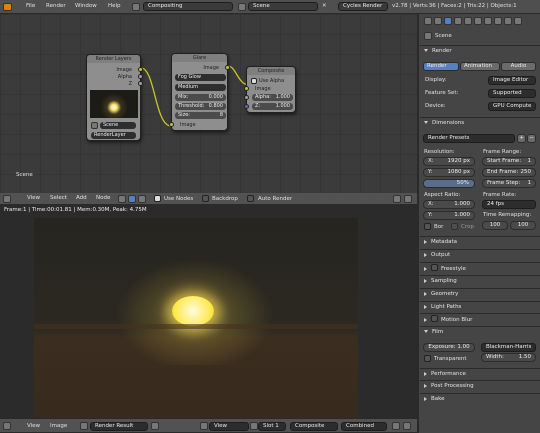  Describe the element at coordinates (441, 66) in the screenshot. I see `render-button: Render` at that location.